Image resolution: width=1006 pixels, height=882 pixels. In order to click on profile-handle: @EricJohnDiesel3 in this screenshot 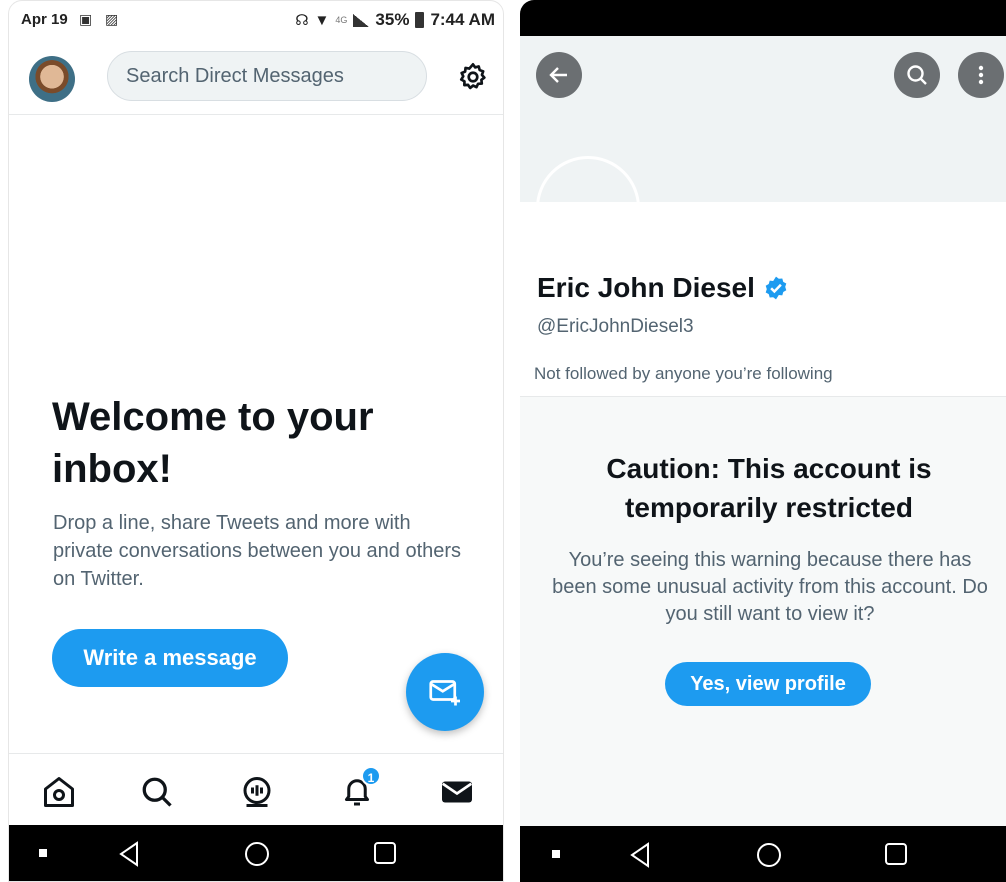, I will do `click(615, 326)`.